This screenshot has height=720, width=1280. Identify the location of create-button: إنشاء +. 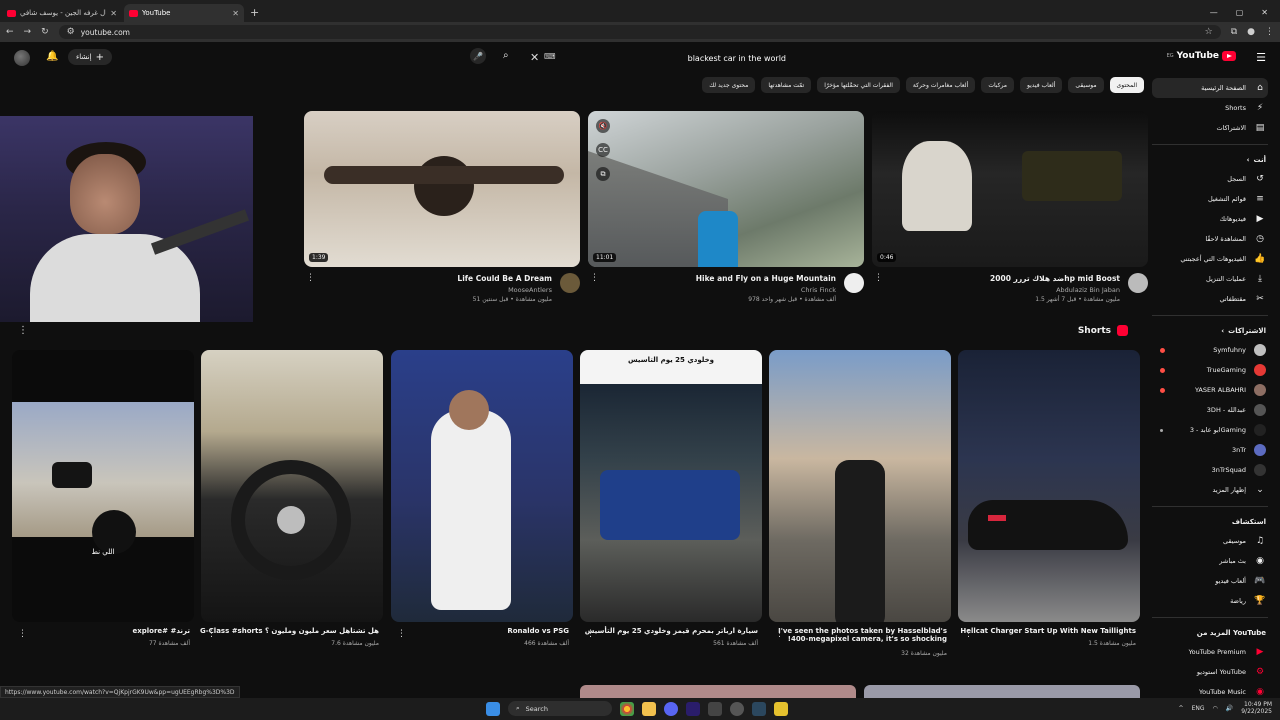
(90, 57).